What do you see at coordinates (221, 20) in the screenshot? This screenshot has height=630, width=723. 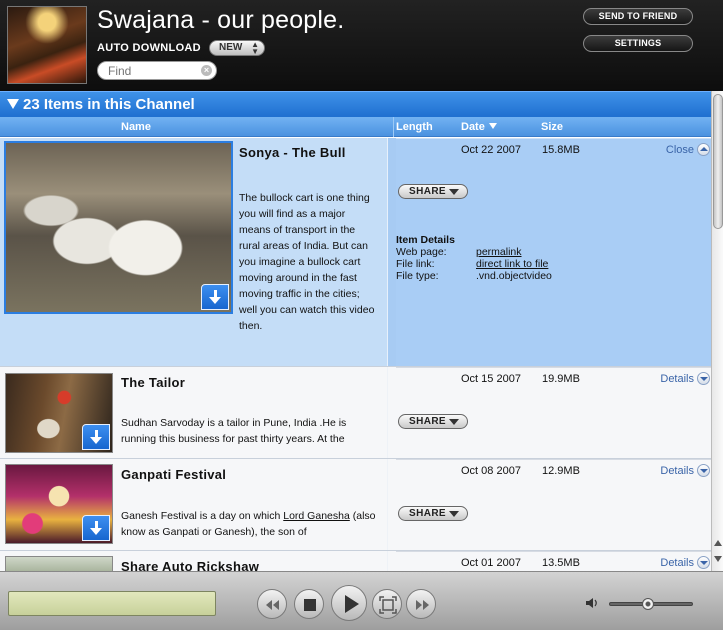 I see `channel-title: Swajana - our people.` at bounding box center [221, 20].